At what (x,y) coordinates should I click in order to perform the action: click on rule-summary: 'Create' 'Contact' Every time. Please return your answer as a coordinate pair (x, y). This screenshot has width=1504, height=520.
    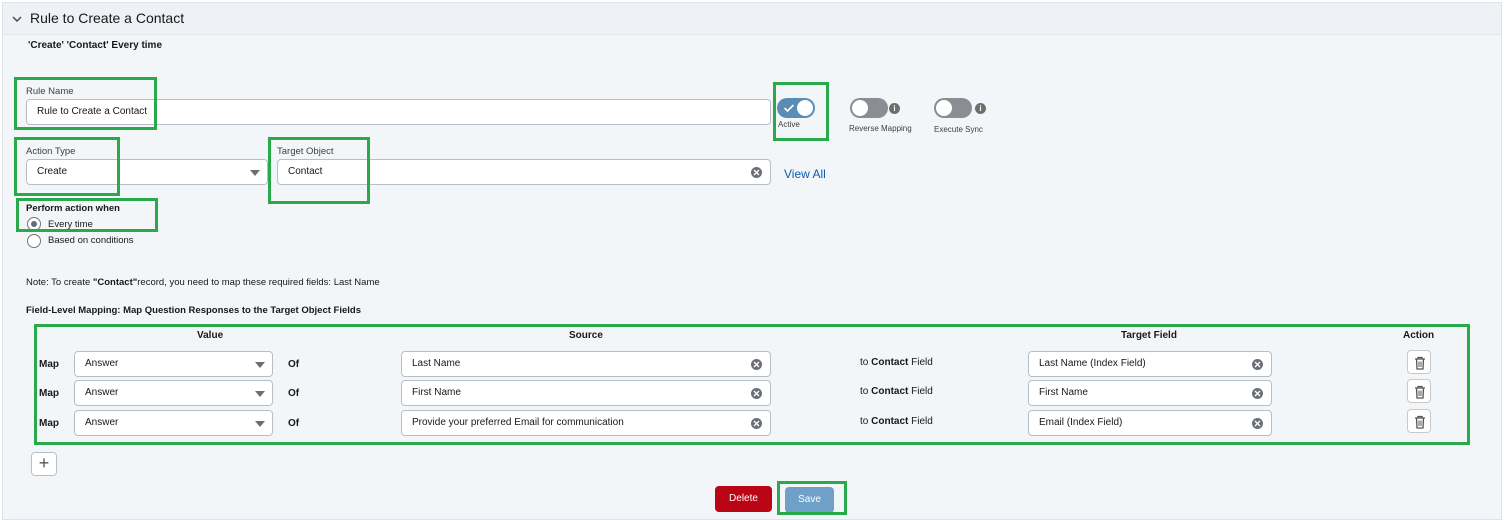
    Looking at the image, I should click on (95, 45).